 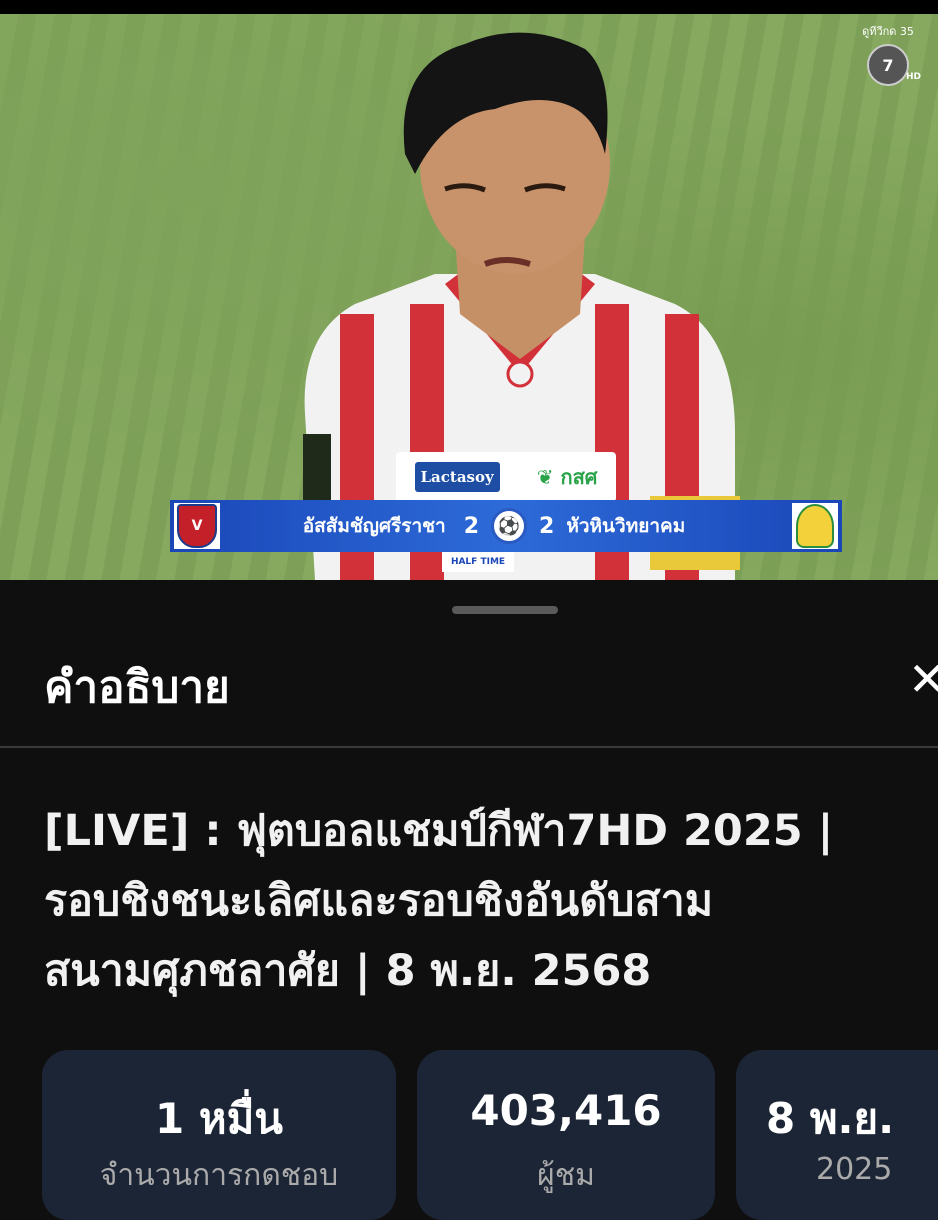 What do you see at coordinates (830, 1118) in the screenshot?
I see `date-day-month: 8 พ.ย.` at bounding box center [830, 1118].